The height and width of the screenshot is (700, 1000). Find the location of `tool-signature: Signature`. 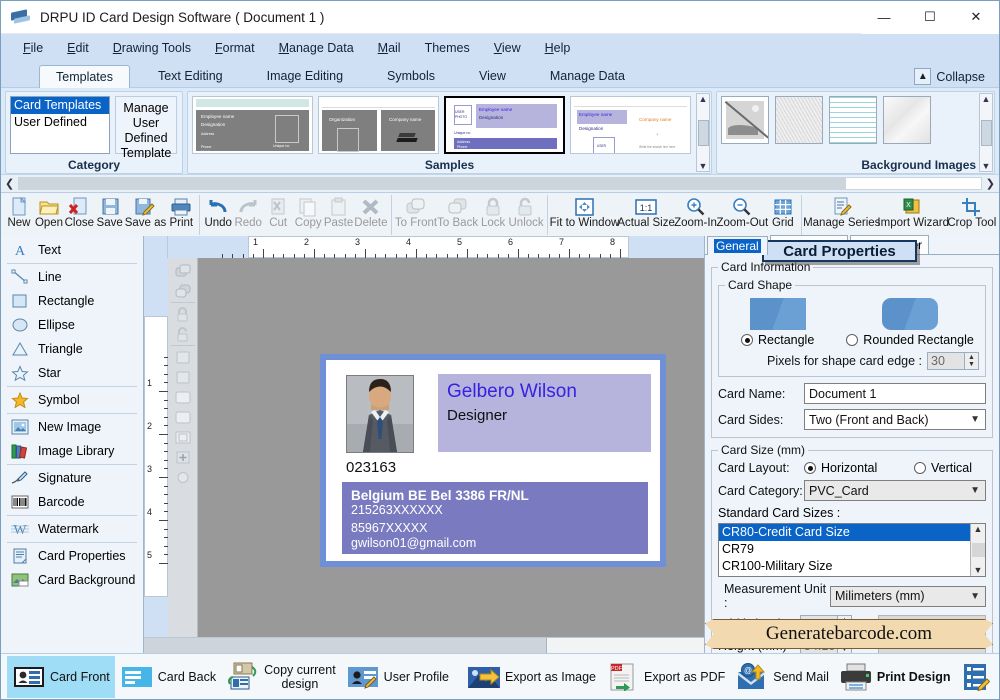

tool-signature: Signature is located at coordinates (72, 478).